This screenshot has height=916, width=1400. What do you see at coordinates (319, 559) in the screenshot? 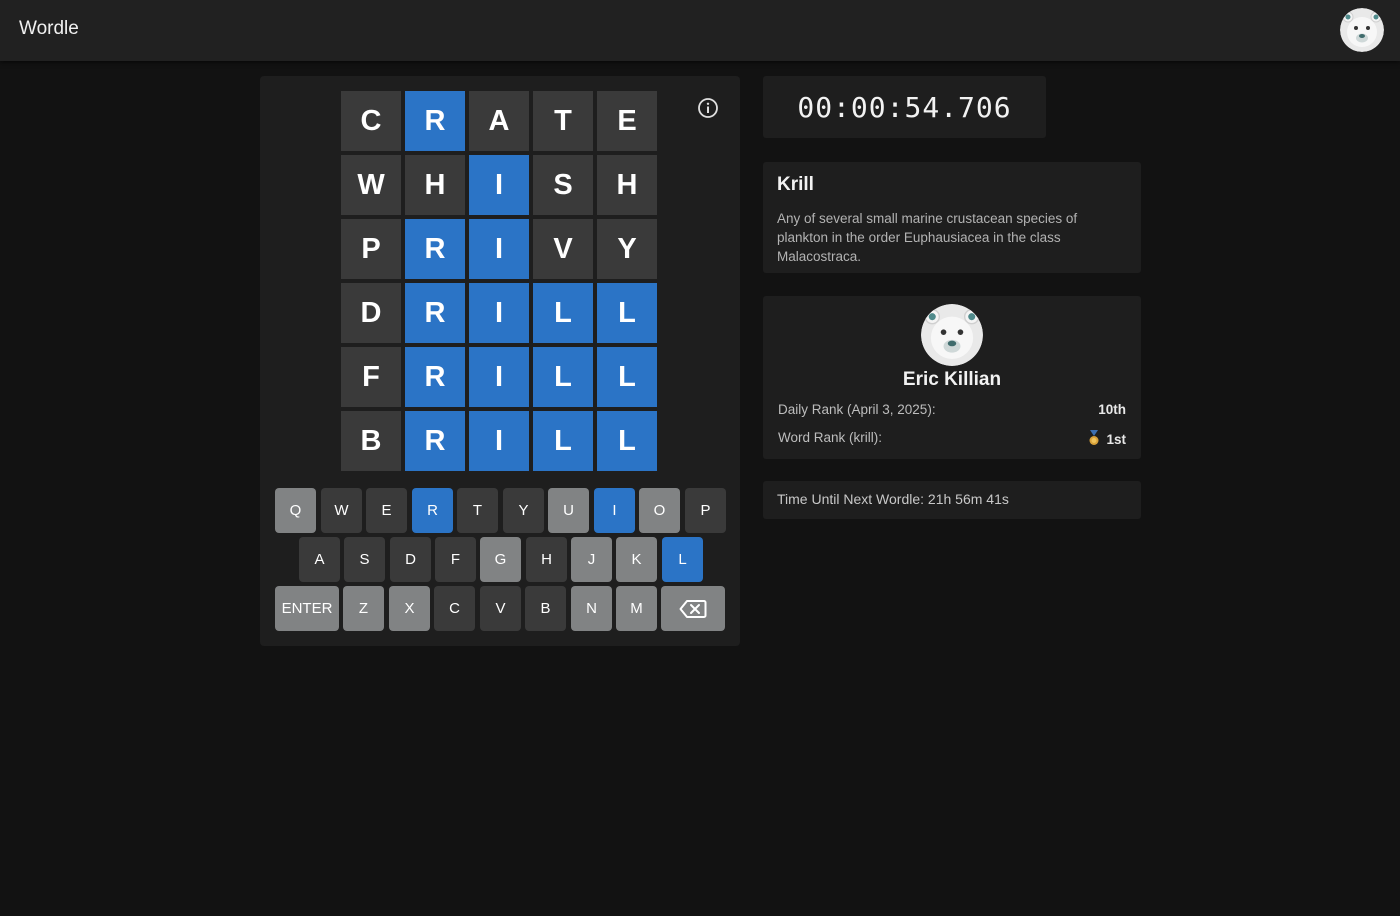
I see `key-a: A` at bounding box center [319, 559].